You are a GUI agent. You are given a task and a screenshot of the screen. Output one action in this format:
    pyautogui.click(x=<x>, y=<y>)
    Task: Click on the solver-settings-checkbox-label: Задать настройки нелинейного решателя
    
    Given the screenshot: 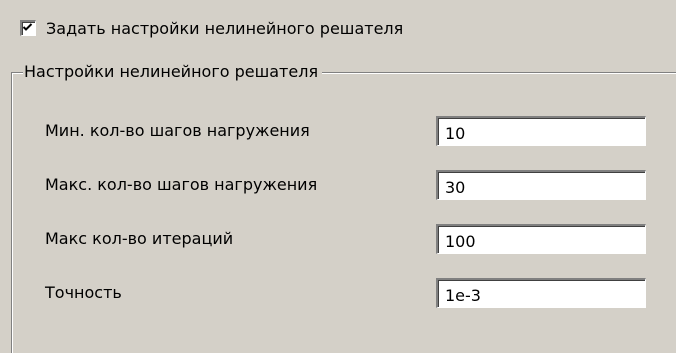 What is the action you would take?
    pyautogui.click(x=224, y=28)
    